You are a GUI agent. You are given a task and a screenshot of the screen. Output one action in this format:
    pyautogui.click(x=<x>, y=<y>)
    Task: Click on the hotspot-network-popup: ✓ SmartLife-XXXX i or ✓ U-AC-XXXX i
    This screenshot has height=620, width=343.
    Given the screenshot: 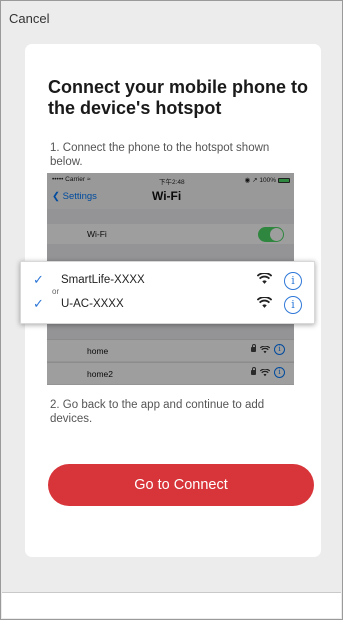 What is the action you would take?
    pyautogui.click(x=167, y=292)
    